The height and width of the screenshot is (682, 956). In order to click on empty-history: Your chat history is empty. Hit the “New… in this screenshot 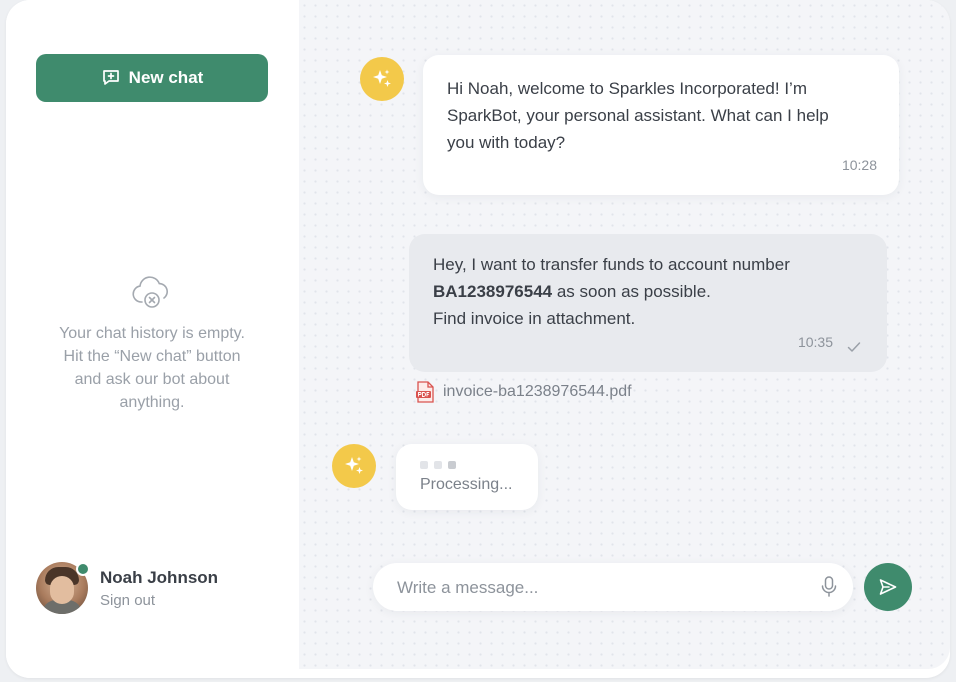, I will do `click(152, 345)`.